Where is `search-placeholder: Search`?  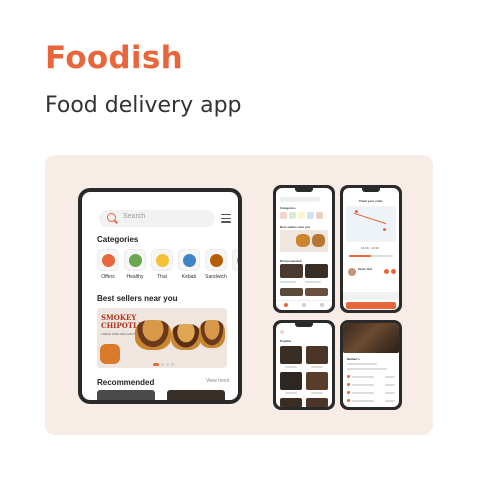
search-placeholder: Search is located at coordinates (134, 216).